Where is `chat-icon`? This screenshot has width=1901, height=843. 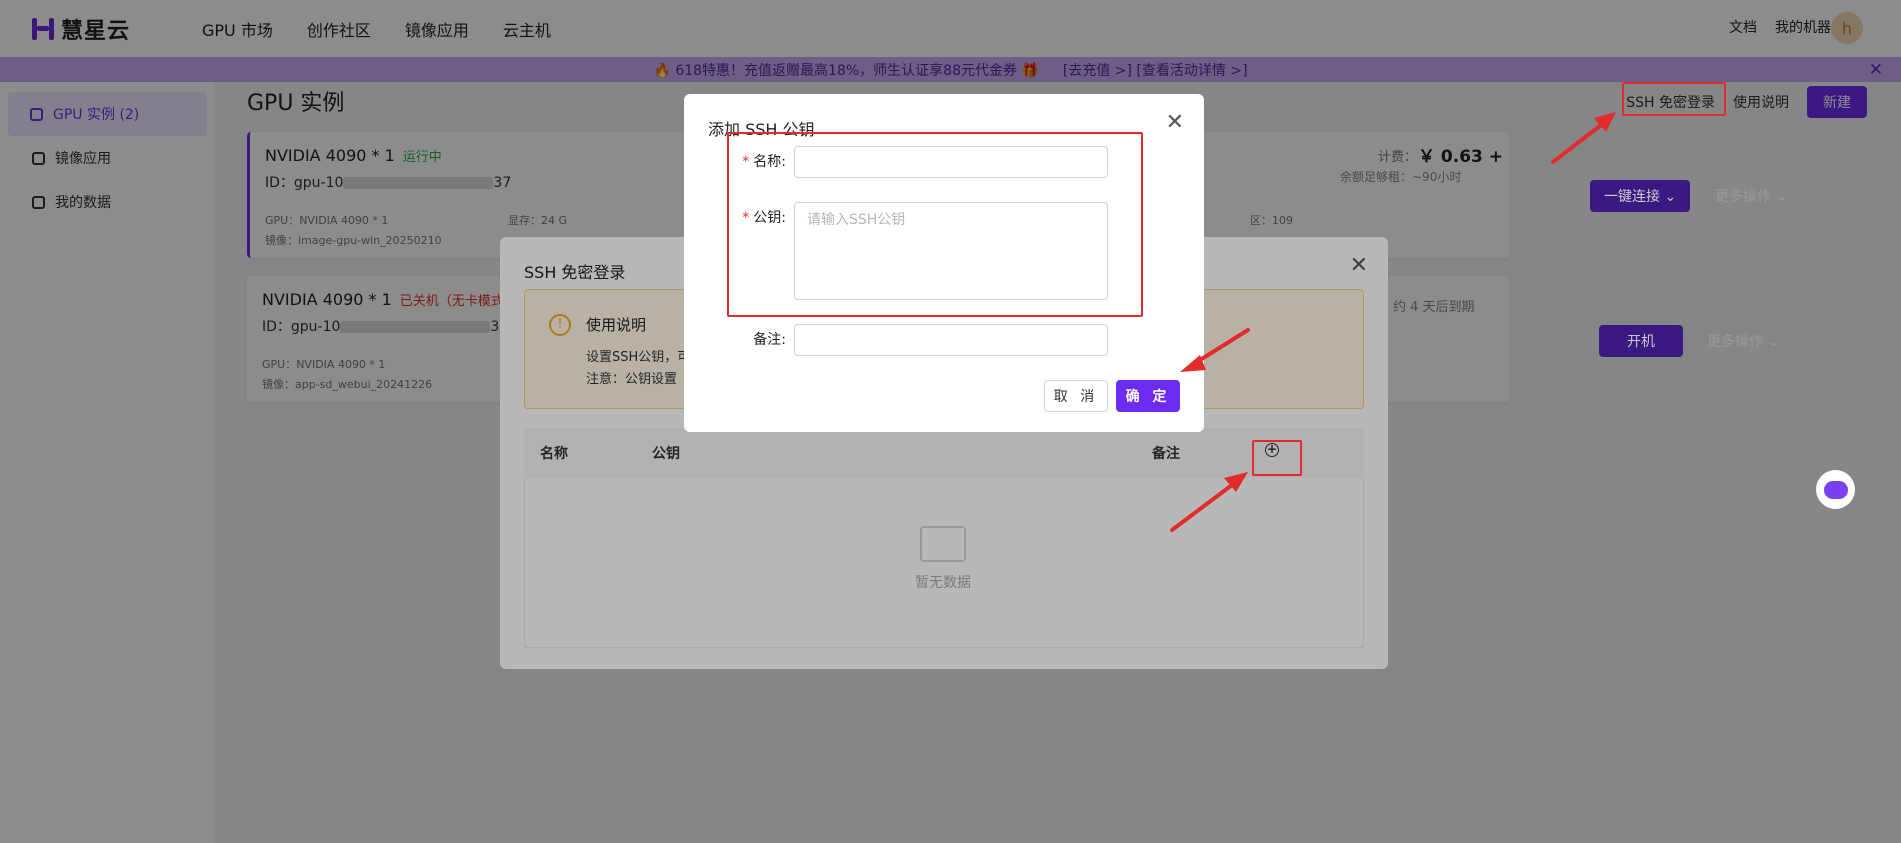 chat-icon is located at coordinates (1835, 489).